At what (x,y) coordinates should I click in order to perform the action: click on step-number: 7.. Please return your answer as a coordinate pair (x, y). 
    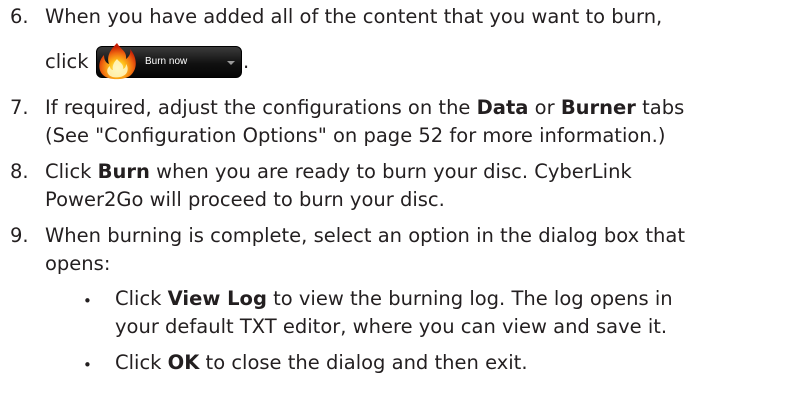
    Looking at the image, I should click on (19, 107).